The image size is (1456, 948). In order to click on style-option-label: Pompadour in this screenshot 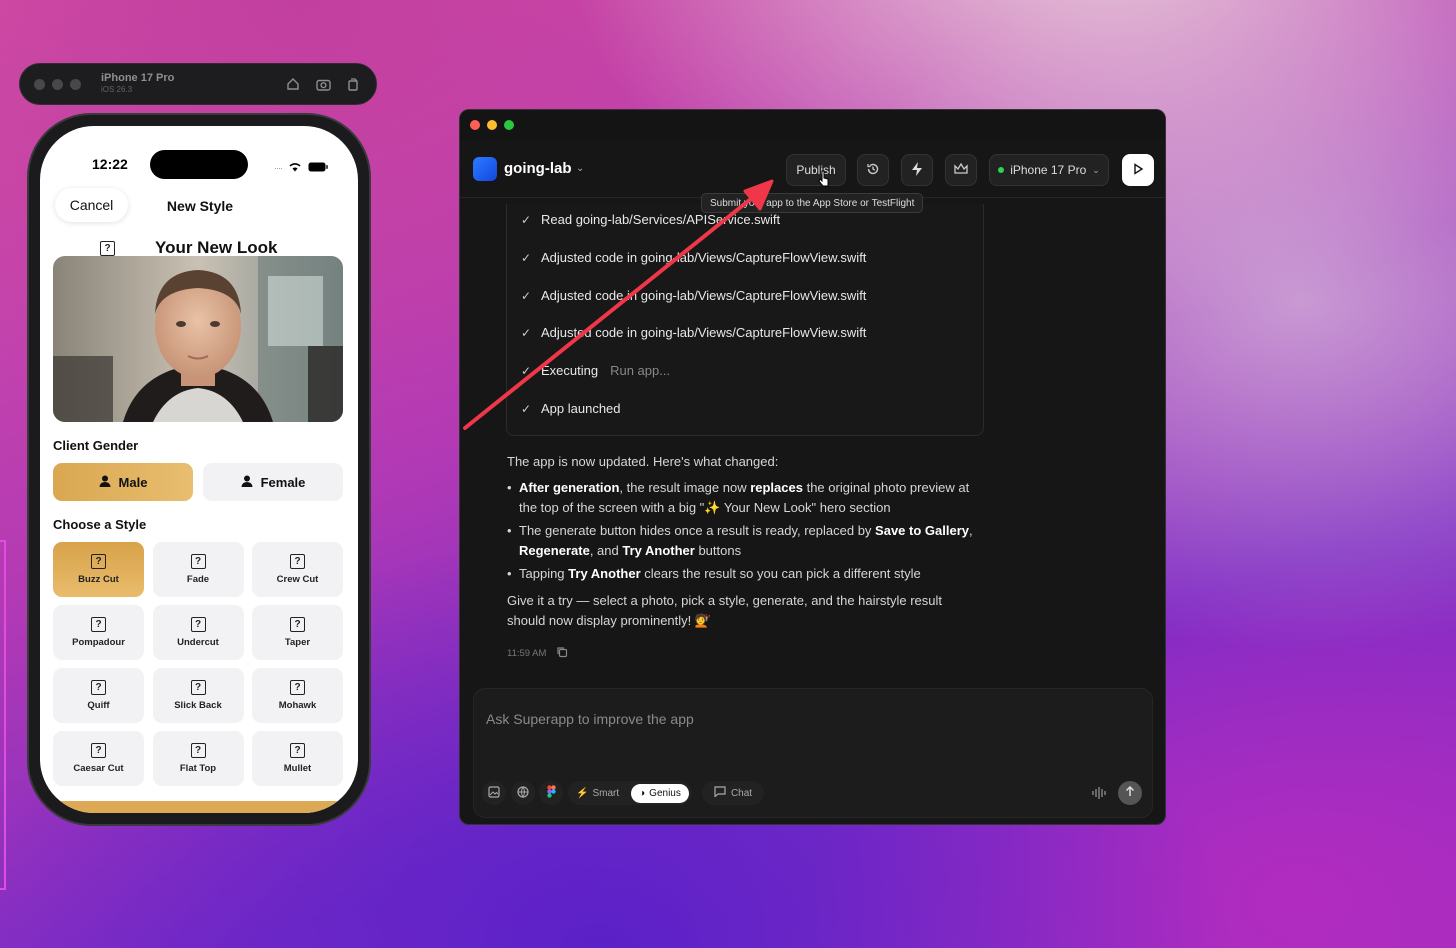, I will do `click(98, 642)`.